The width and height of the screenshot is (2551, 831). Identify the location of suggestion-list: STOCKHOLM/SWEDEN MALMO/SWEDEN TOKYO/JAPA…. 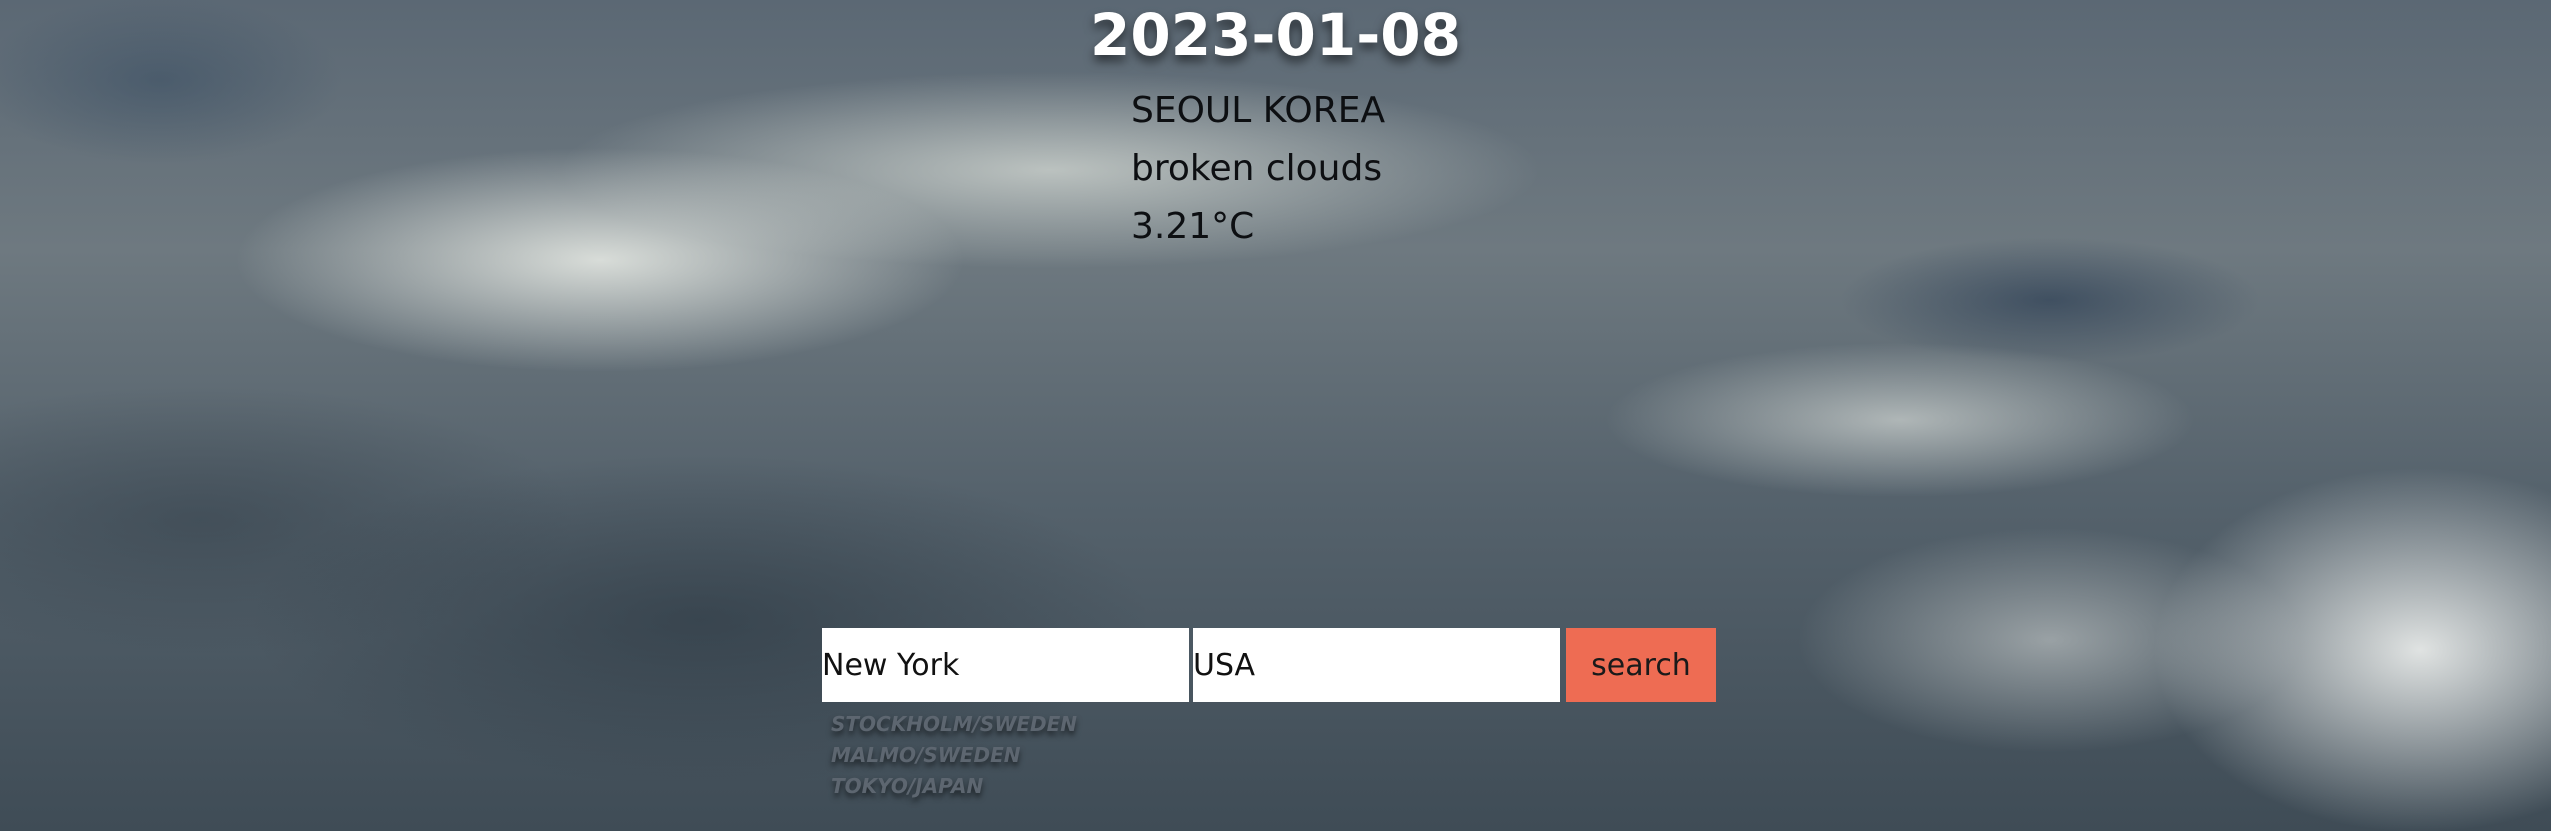
(954, 755).